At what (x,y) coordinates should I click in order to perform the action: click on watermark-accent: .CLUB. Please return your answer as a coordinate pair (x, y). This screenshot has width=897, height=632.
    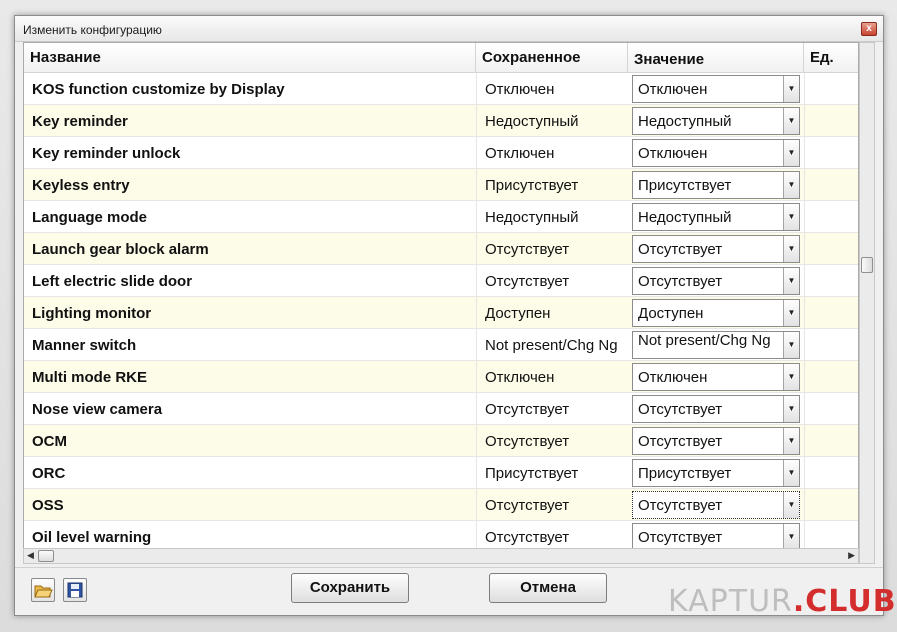
    Looking at the image, I should click on (844, 601).